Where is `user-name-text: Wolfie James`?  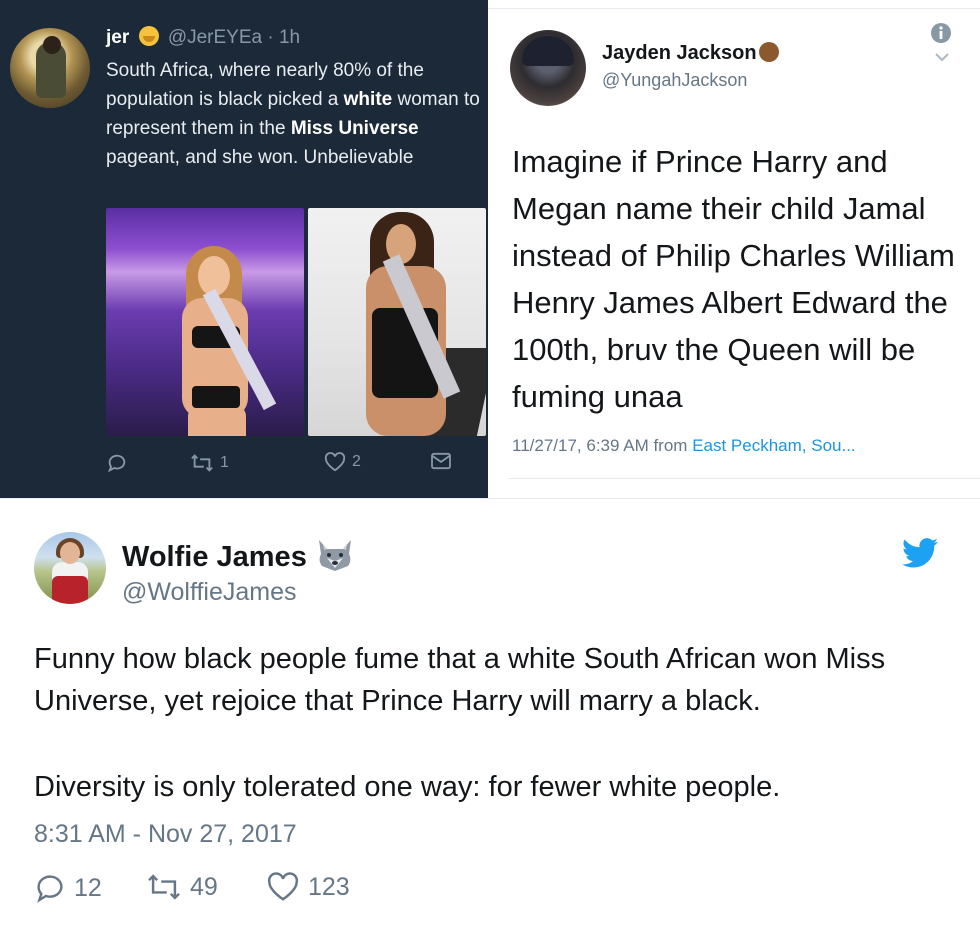
user-name-text: Wolfie James is located at coordinates (214, 557).